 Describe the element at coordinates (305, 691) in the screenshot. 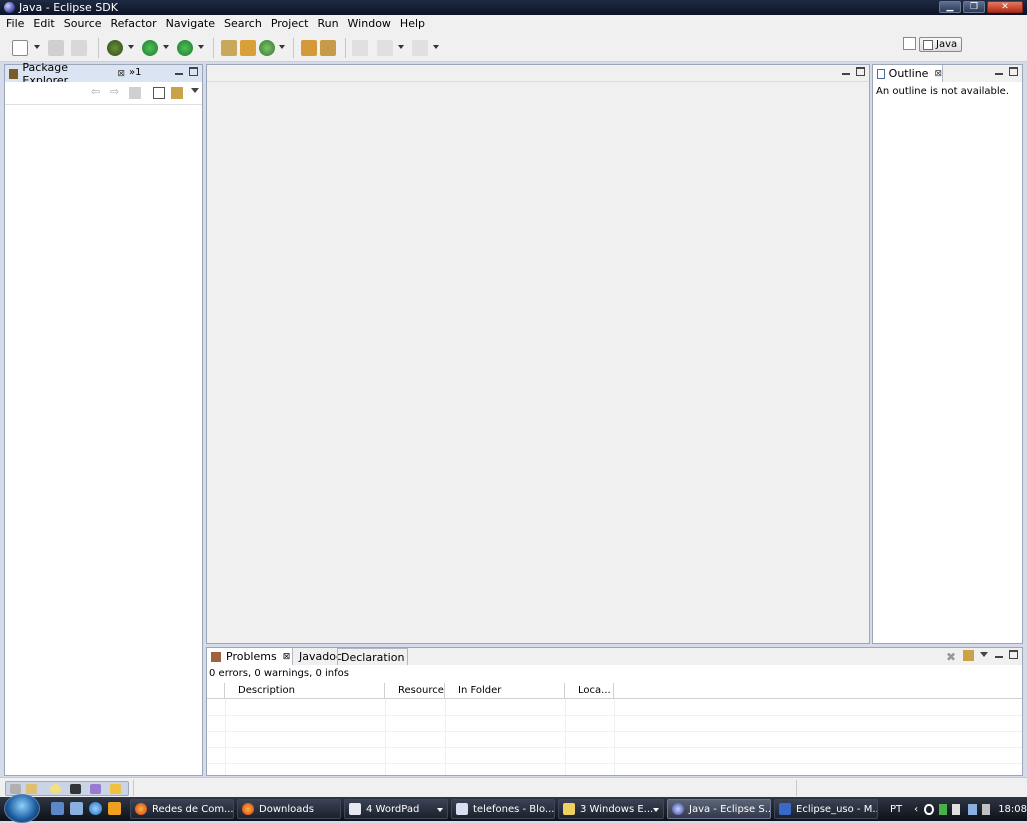

I see `column-description: Description` at that location.